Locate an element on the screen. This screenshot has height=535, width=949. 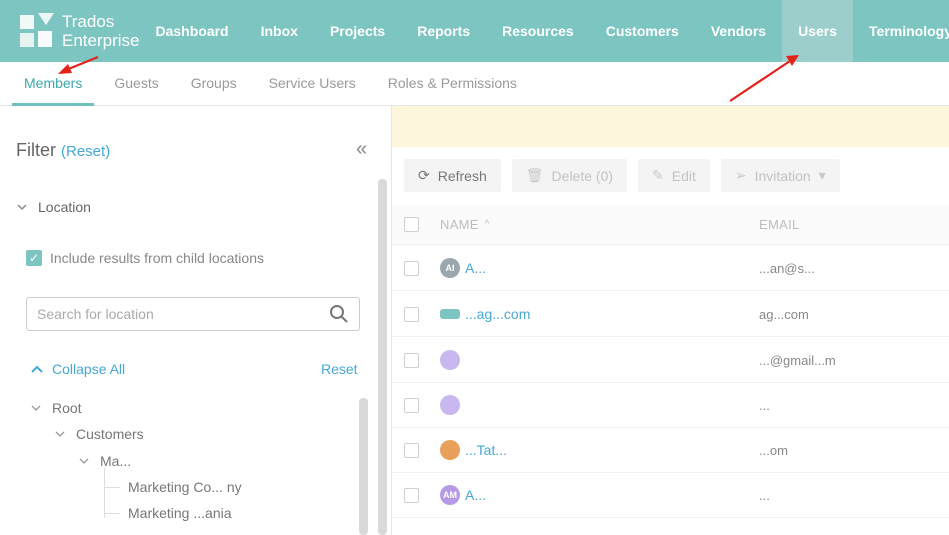
filter-reset-link: (Reset) is located at coordinates (85, 151).